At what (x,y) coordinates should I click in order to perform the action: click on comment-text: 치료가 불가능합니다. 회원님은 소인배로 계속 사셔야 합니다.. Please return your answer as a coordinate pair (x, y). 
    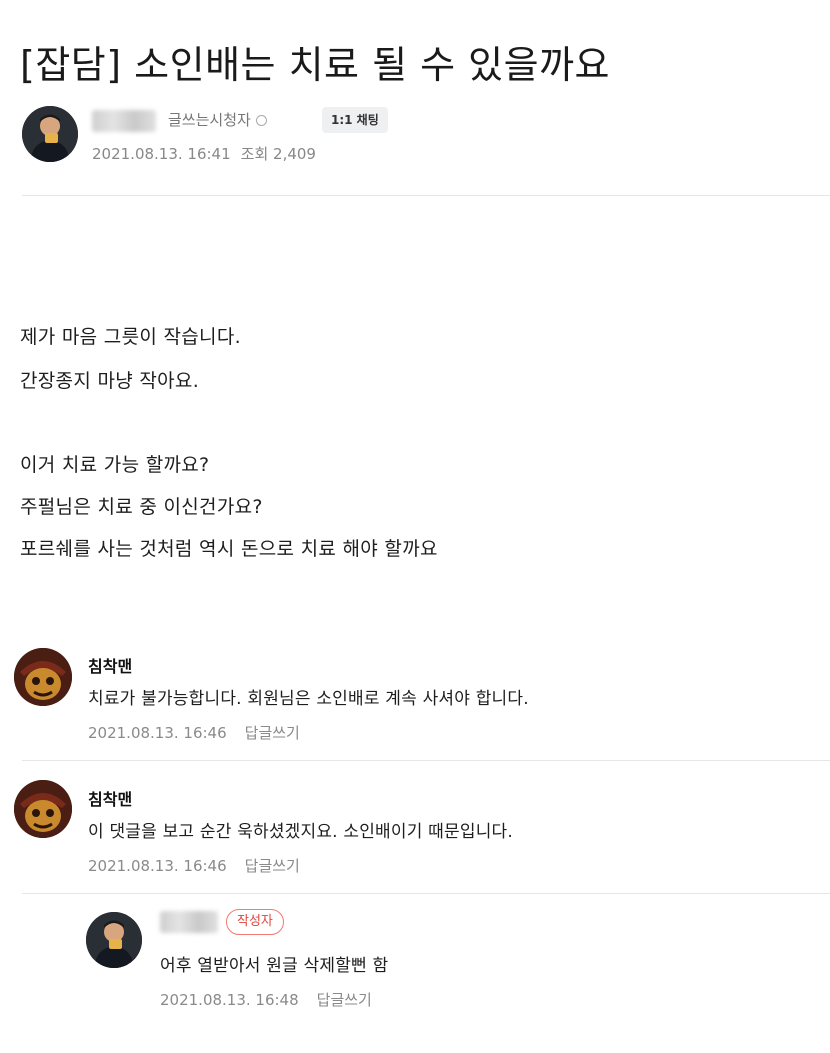
    Looking at the image, I should click on (308, 699).